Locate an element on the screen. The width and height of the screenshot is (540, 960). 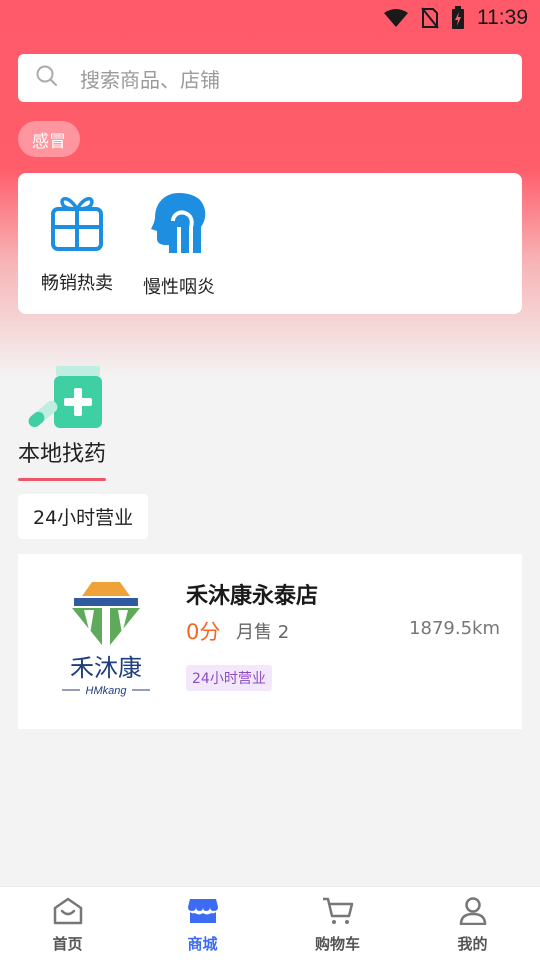
tab-label: 购物车 is located at coordinates (337, 944).